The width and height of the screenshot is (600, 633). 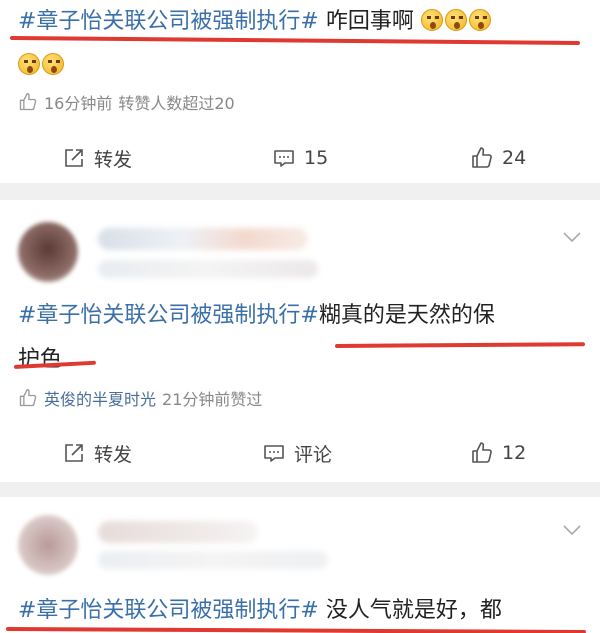 I want to click on like-count: 12, so click(x=514, y=453).